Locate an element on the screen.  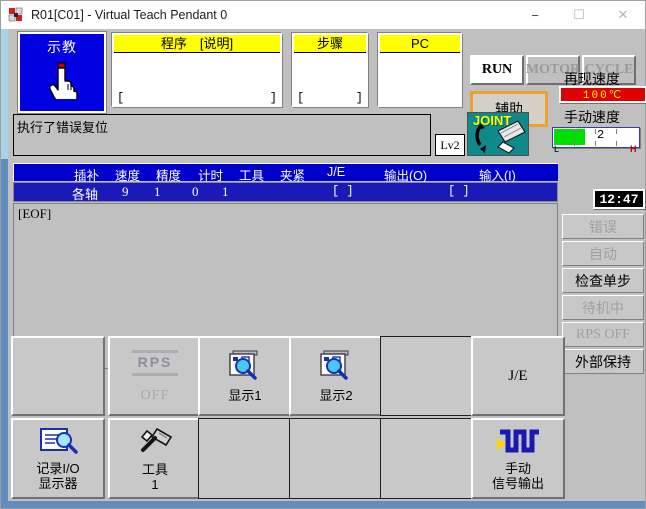
fkey-6-top-label: J/E is located at coordinates (518, 375).